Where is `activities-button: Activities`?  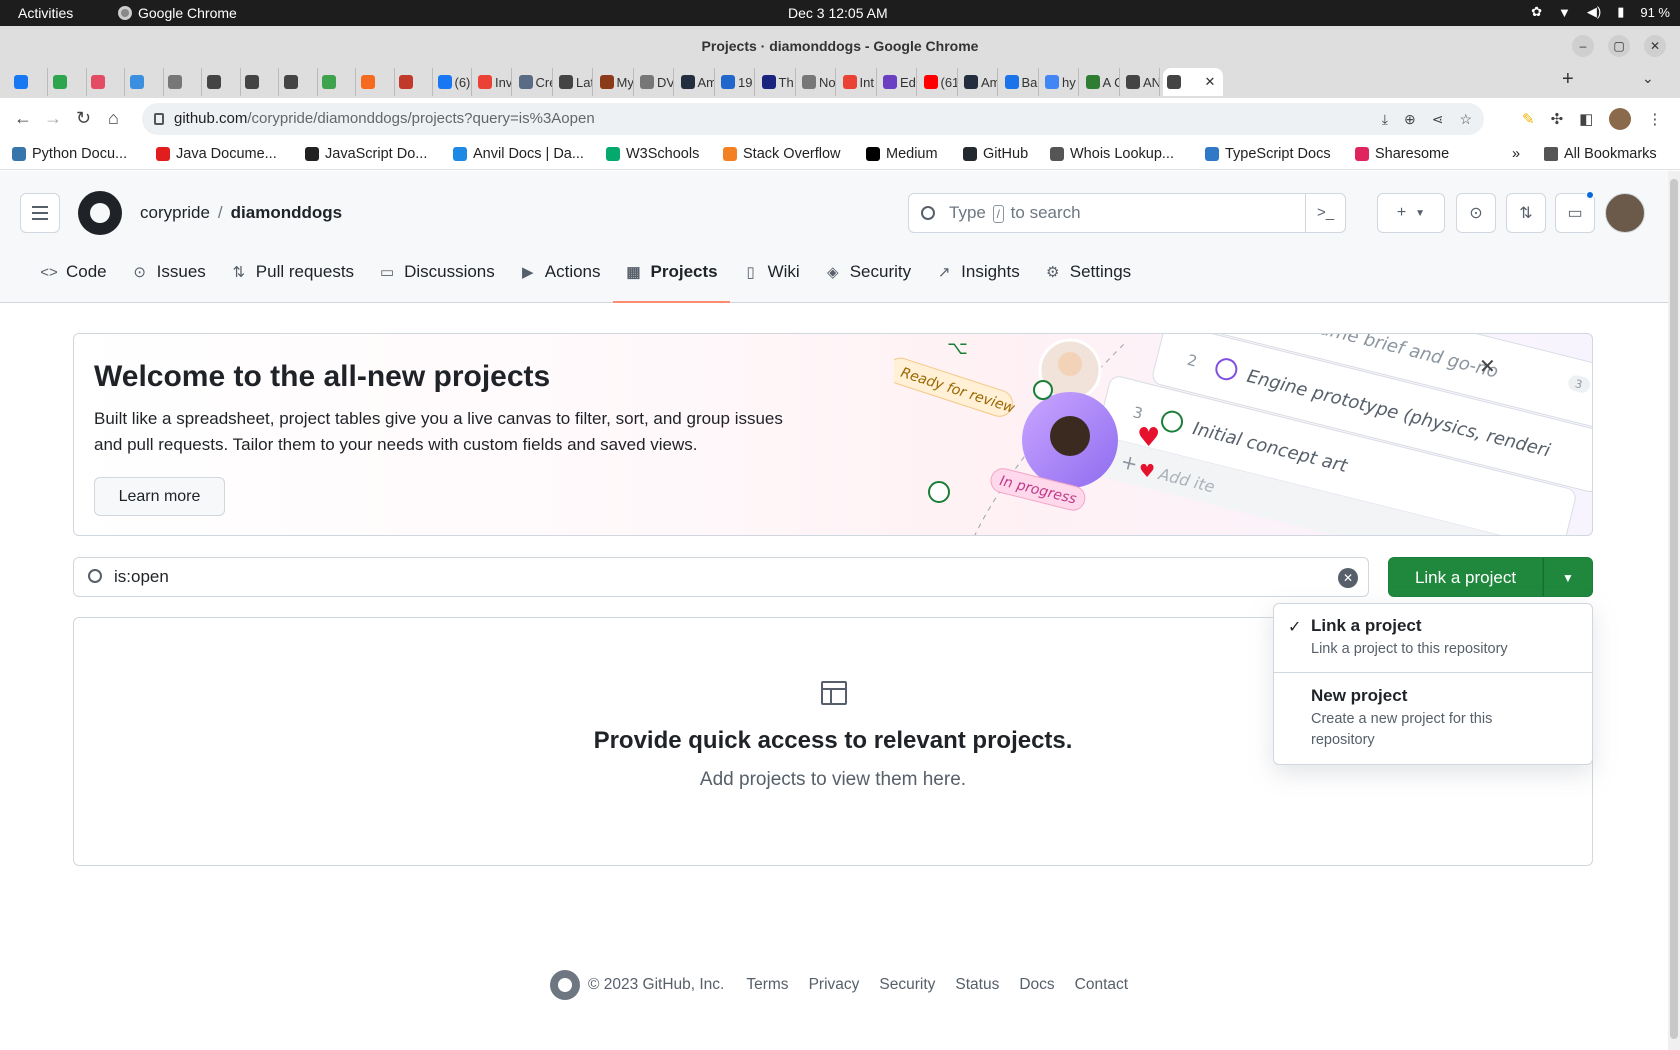 activities-button: Activities is located at coordinates (45, 13).